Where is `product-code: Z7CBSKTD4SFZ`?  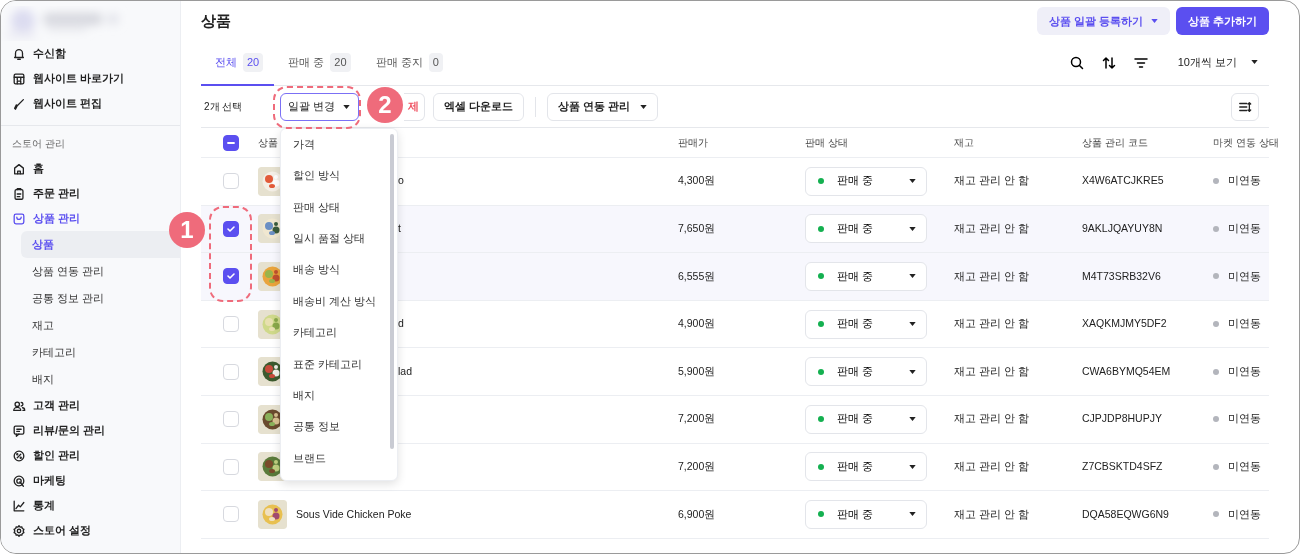
product-code: Z7CBSKTD4SFZ is located at coordinates (1122, 466).